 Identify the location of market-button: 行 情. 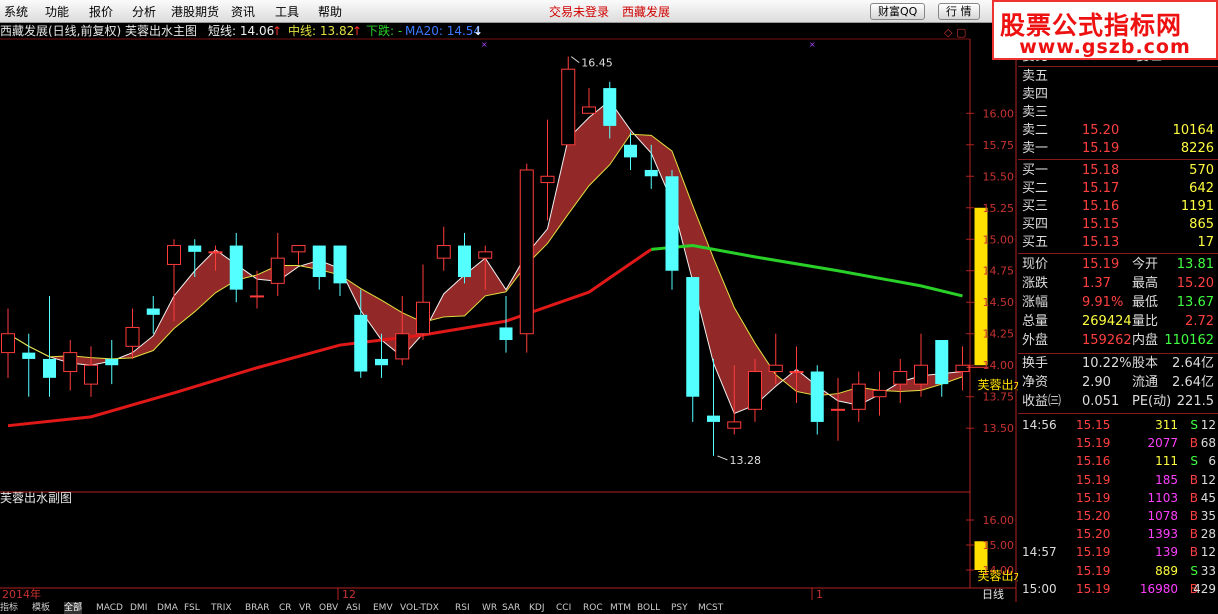
(959, 11).